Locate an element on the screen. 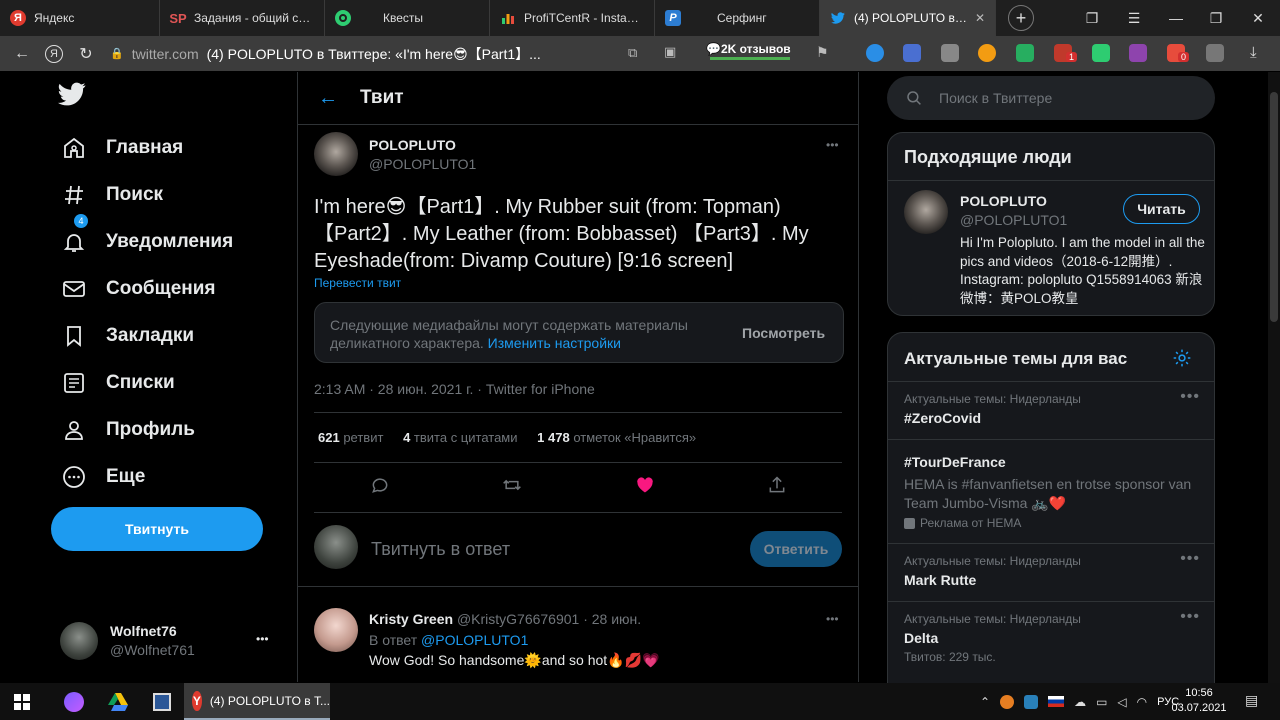 The image size is (1280, 720). quotes-label: твита с цитатами is located at coordinates (466, 437).